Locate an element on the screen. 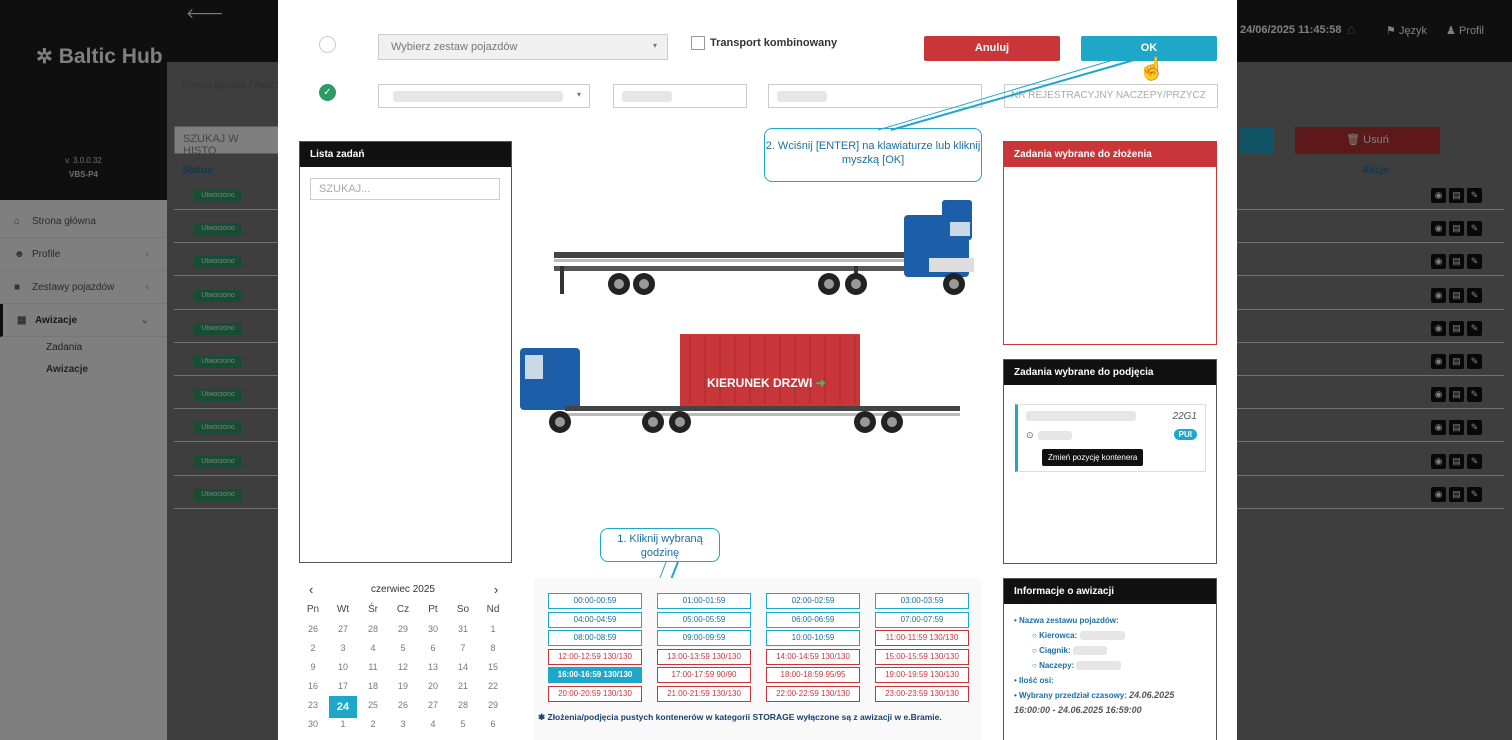 This screenshot has height=740, width=1512. next-month-icon: › is located at coordinates (496, 589).